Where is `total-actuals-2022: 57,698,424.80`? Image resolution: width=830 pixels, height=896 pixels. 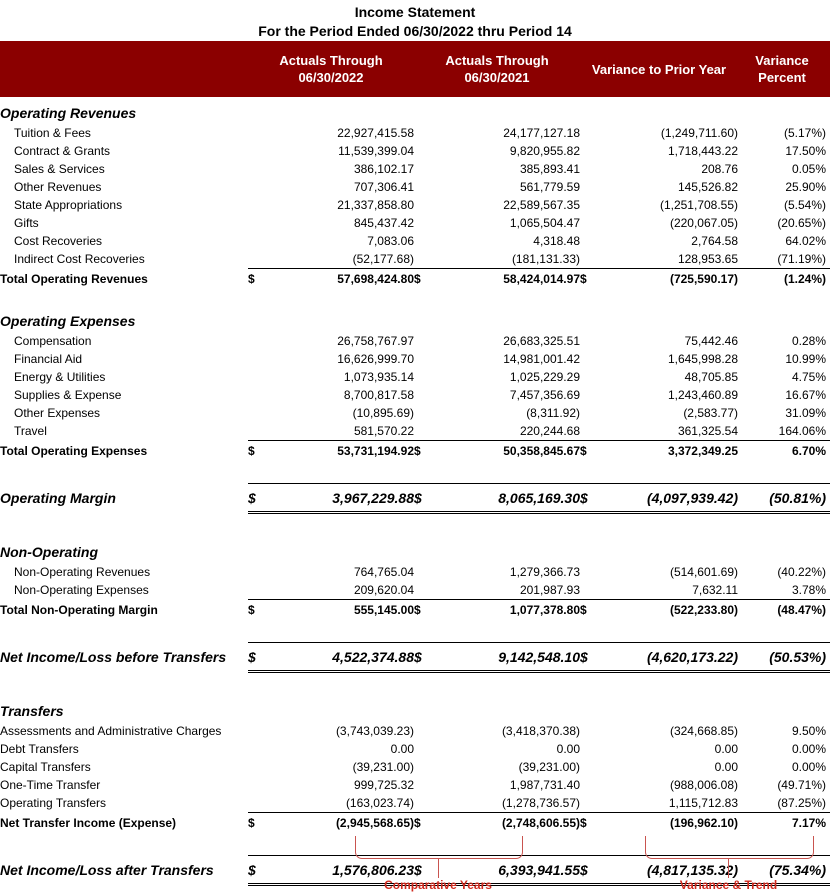 total-actuals-2022: 57,698,424.80 is located at coordinates (338, 278).